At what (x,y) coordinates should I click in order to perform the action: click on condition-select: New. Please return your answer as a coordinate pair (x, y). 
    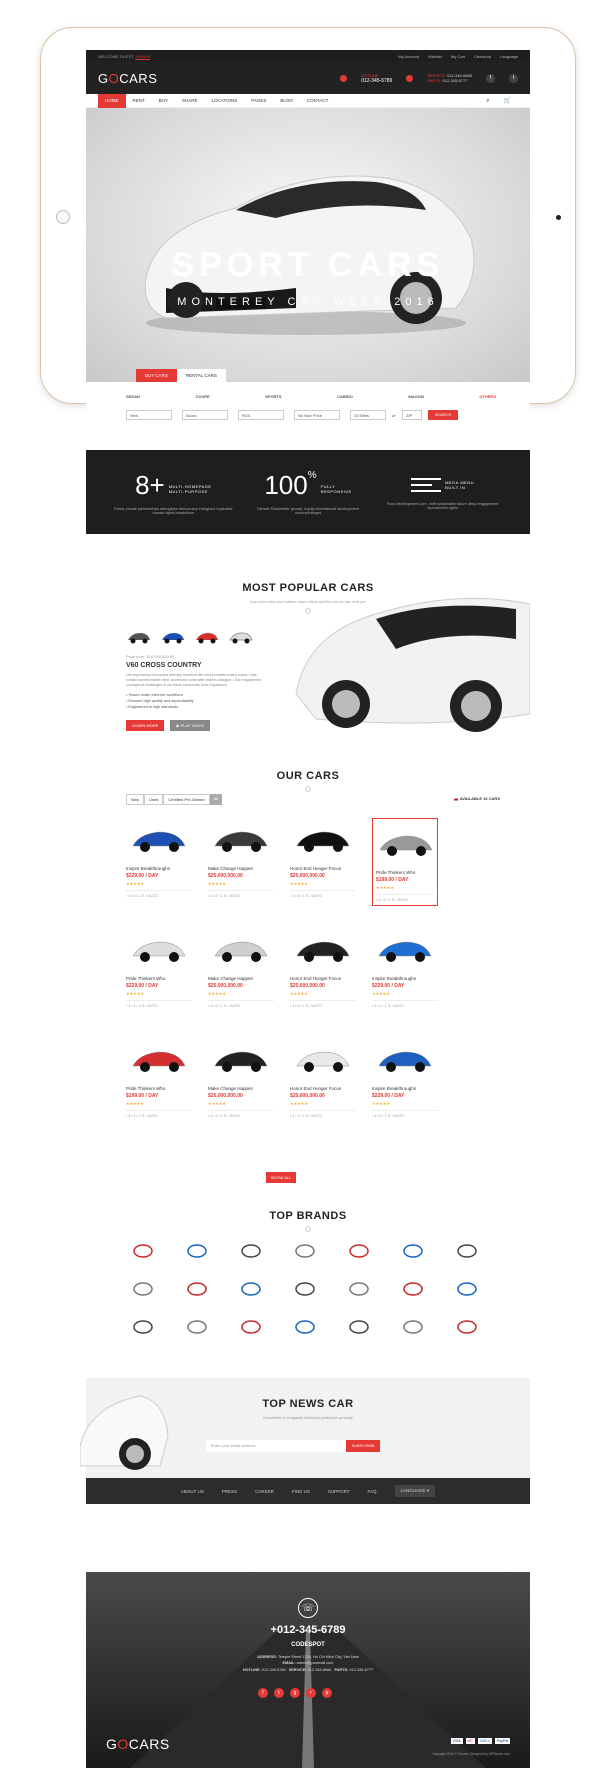
    Looking at the image, I should click on (149, 415).